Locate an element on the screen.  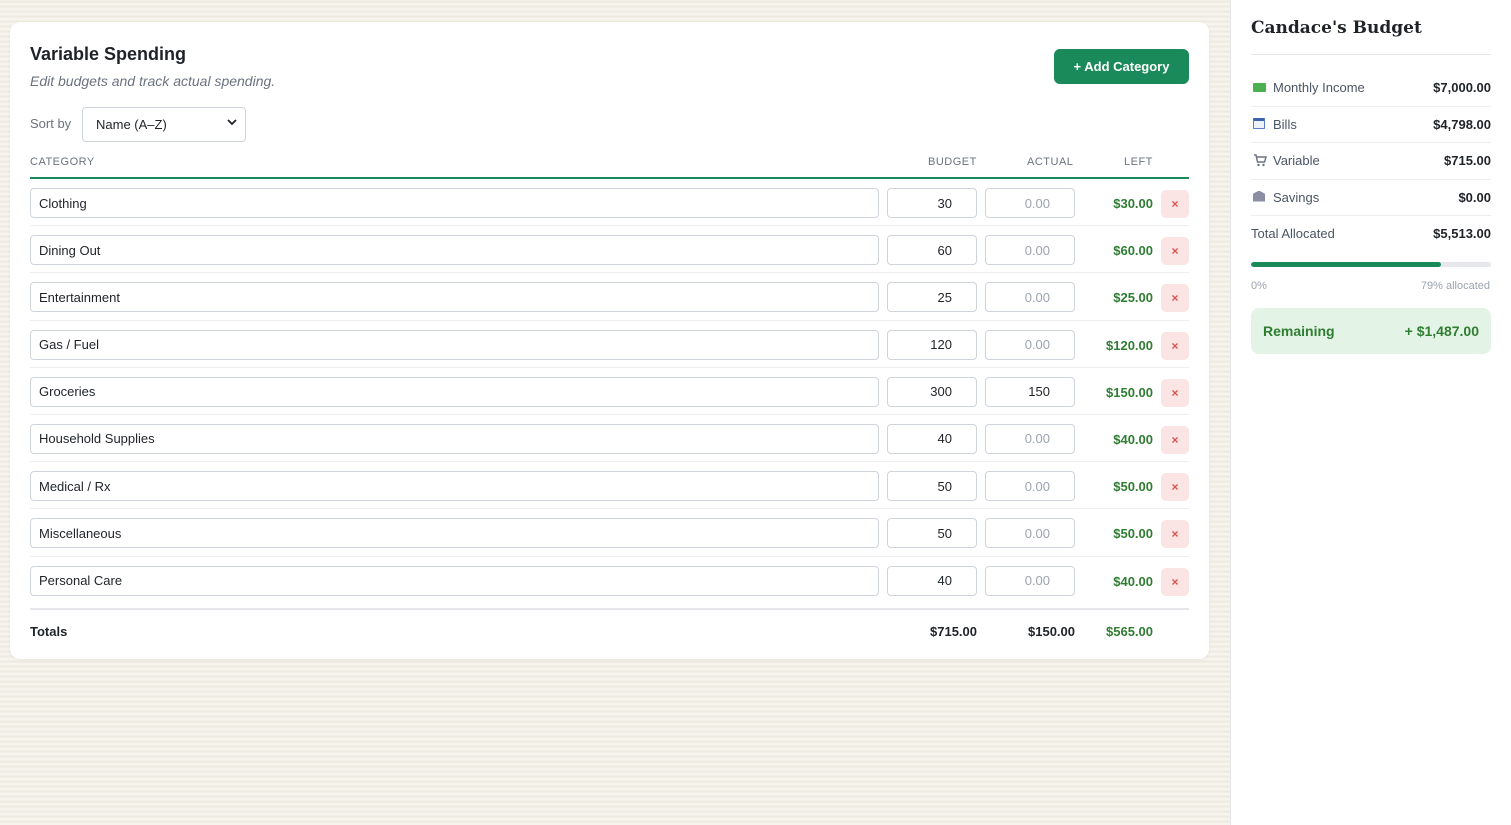
summary-value: $4,798.00 is located at coordinates (1462, 124).